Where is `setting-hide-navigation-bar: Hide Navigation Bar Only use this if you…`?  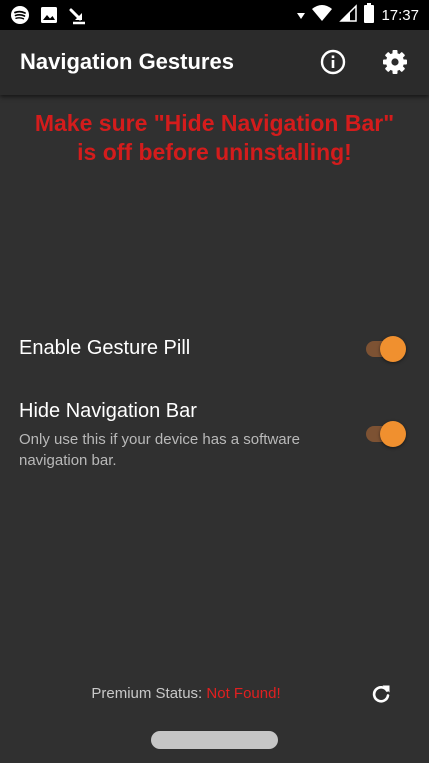
setting-hide-navigation-bar: Hide Navigation Bar Only use this if you… is located at coordinates (179, 435).